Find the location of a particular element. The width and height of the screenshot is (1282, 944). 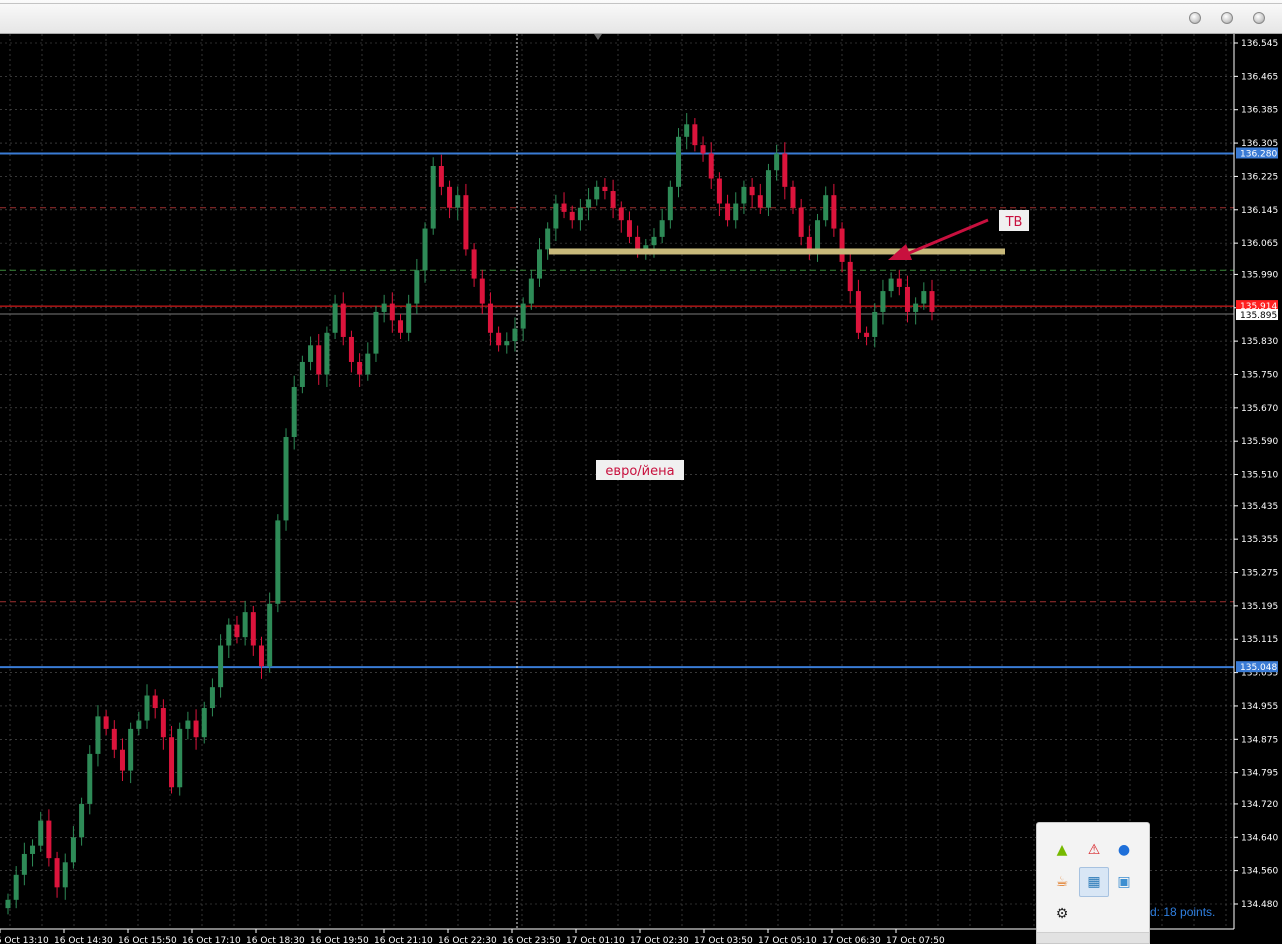

price-tick-label: 136.545 is located at coordinates (1259, 44).